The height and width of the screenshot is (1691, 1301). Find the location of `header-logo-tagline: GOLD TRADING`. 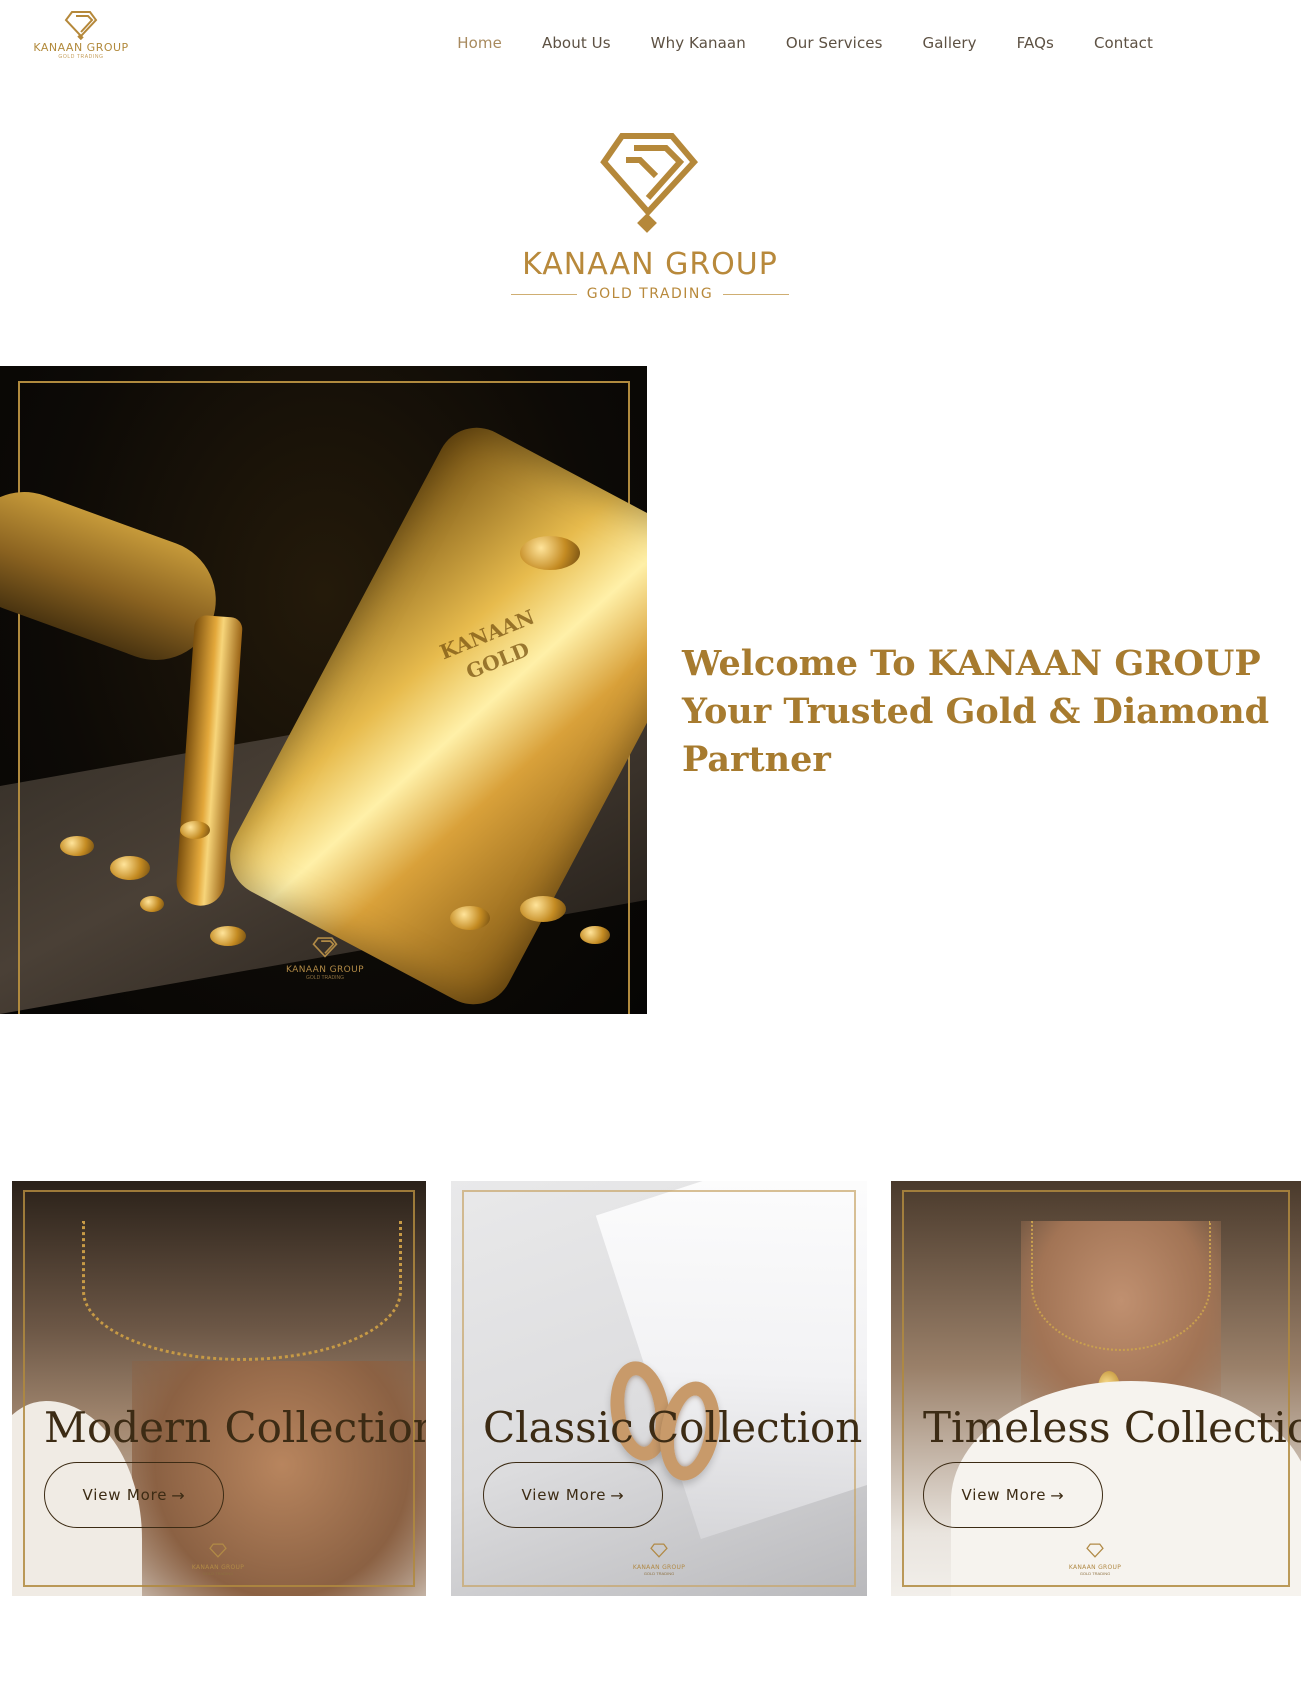

header-logo-tagline: GOLD TRADING is located at coordinates (81, 57).